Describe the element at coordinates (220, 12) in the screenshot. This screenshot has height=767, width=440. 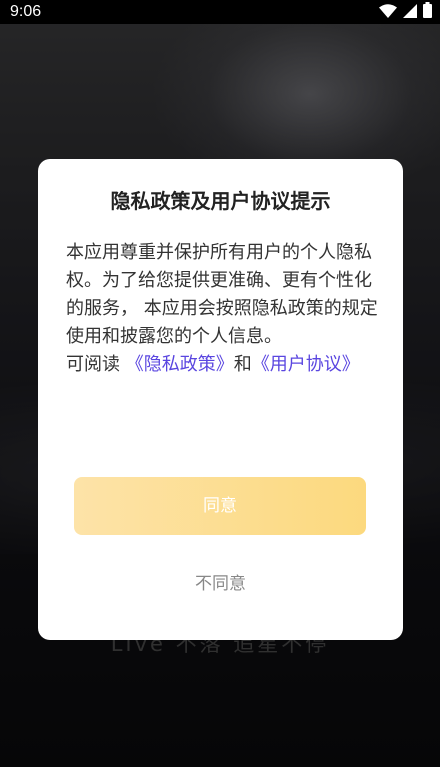
I see `status-bar: 9:06` at that location.